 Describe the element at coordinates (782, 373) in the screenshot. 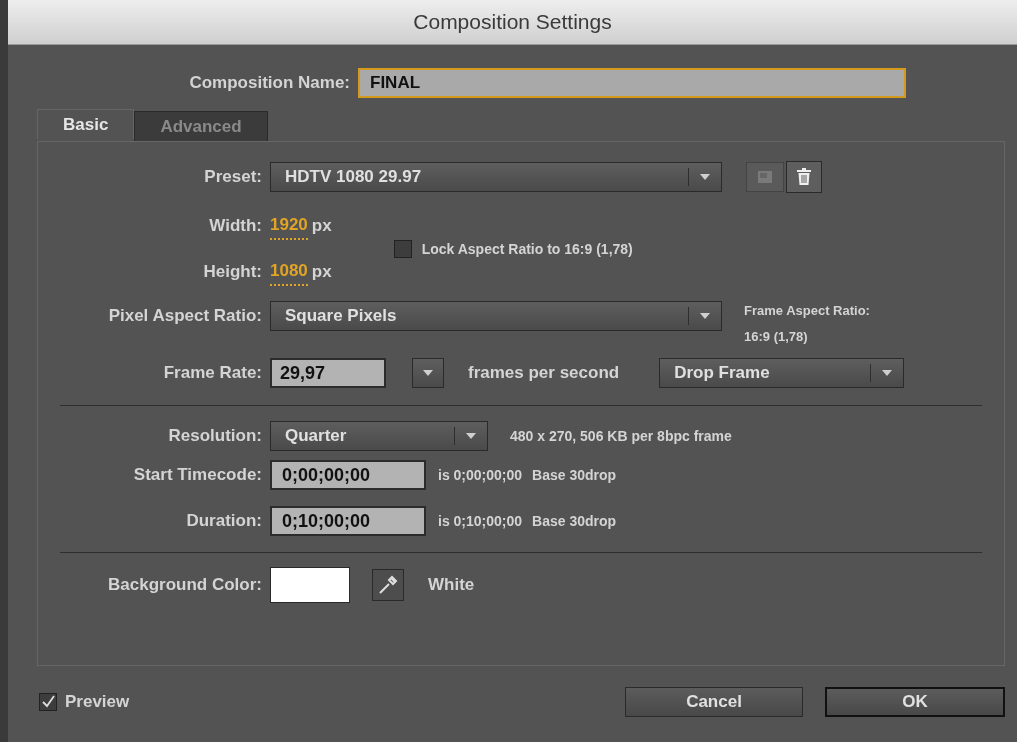

I see `drop-frame-dropdown: Drop Frame` at that location.